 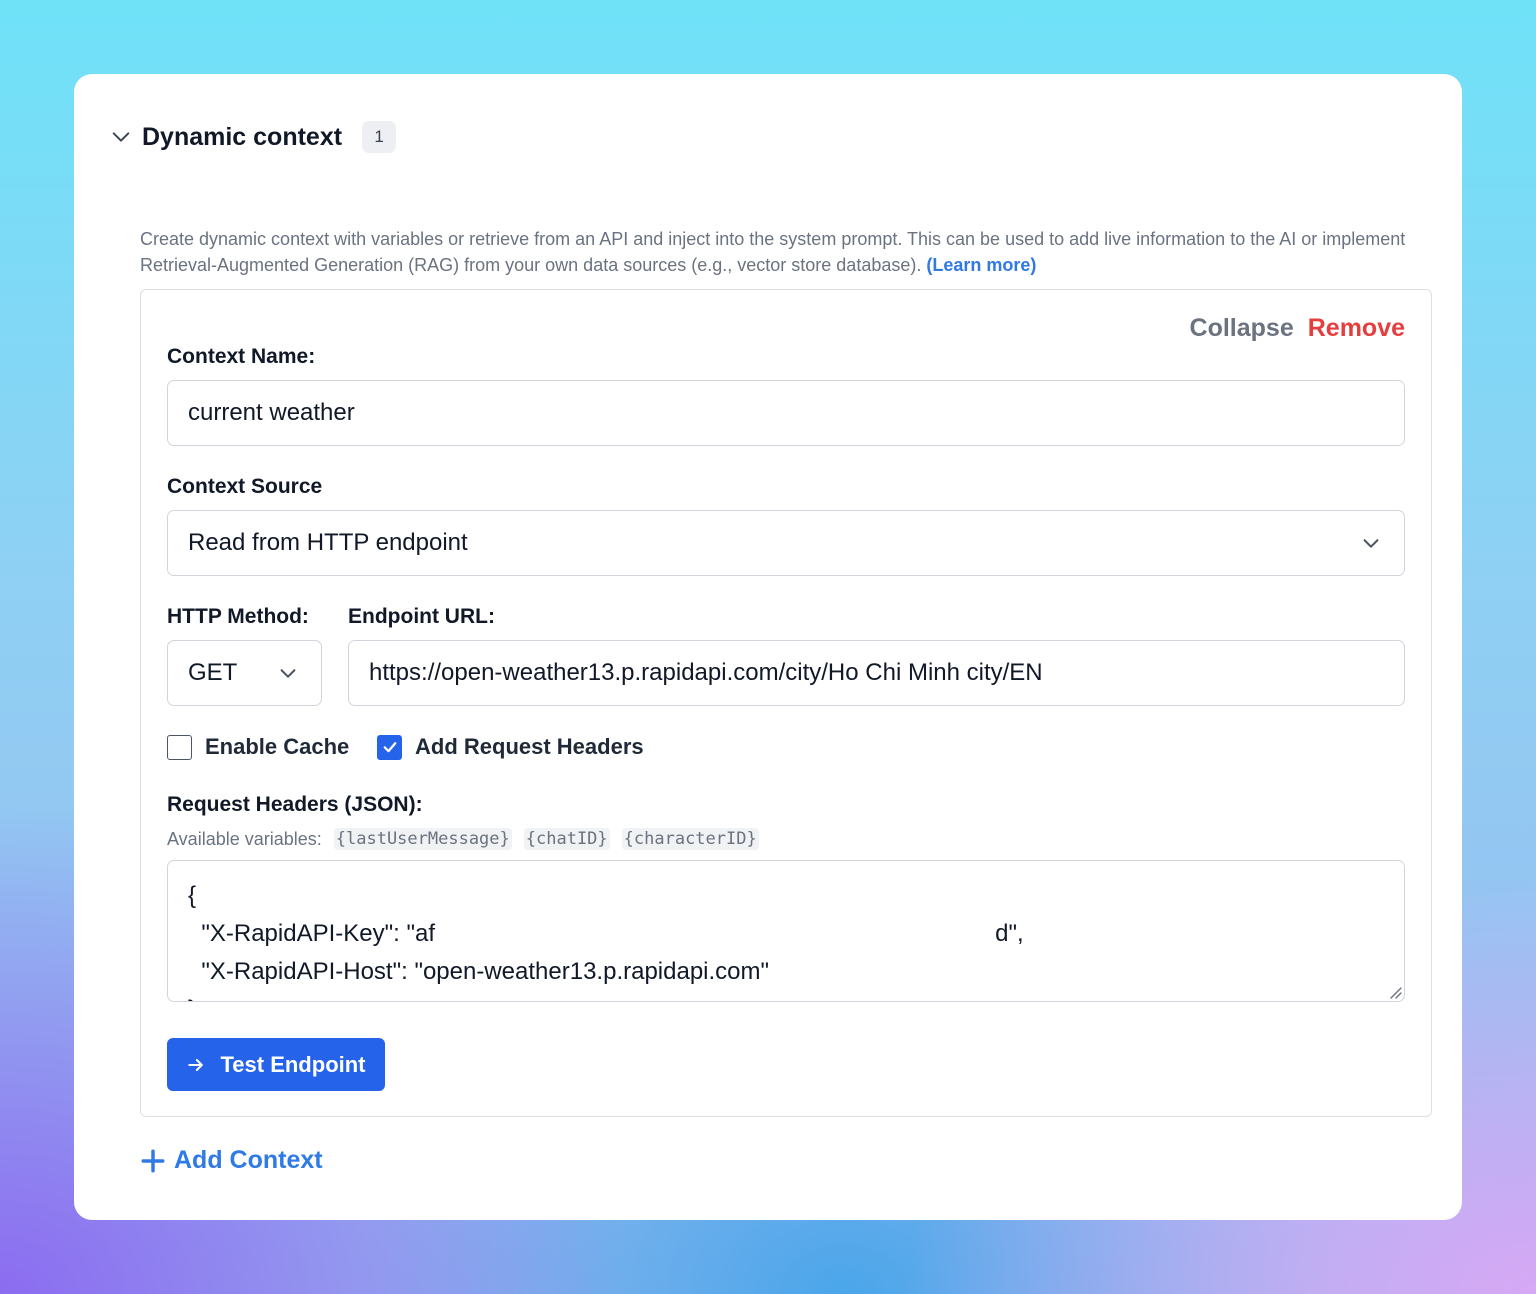 What do you see at coordinates (213, 672) in the screenshot?
I see `http-method-value: GET` at bounding box center [213, 672].